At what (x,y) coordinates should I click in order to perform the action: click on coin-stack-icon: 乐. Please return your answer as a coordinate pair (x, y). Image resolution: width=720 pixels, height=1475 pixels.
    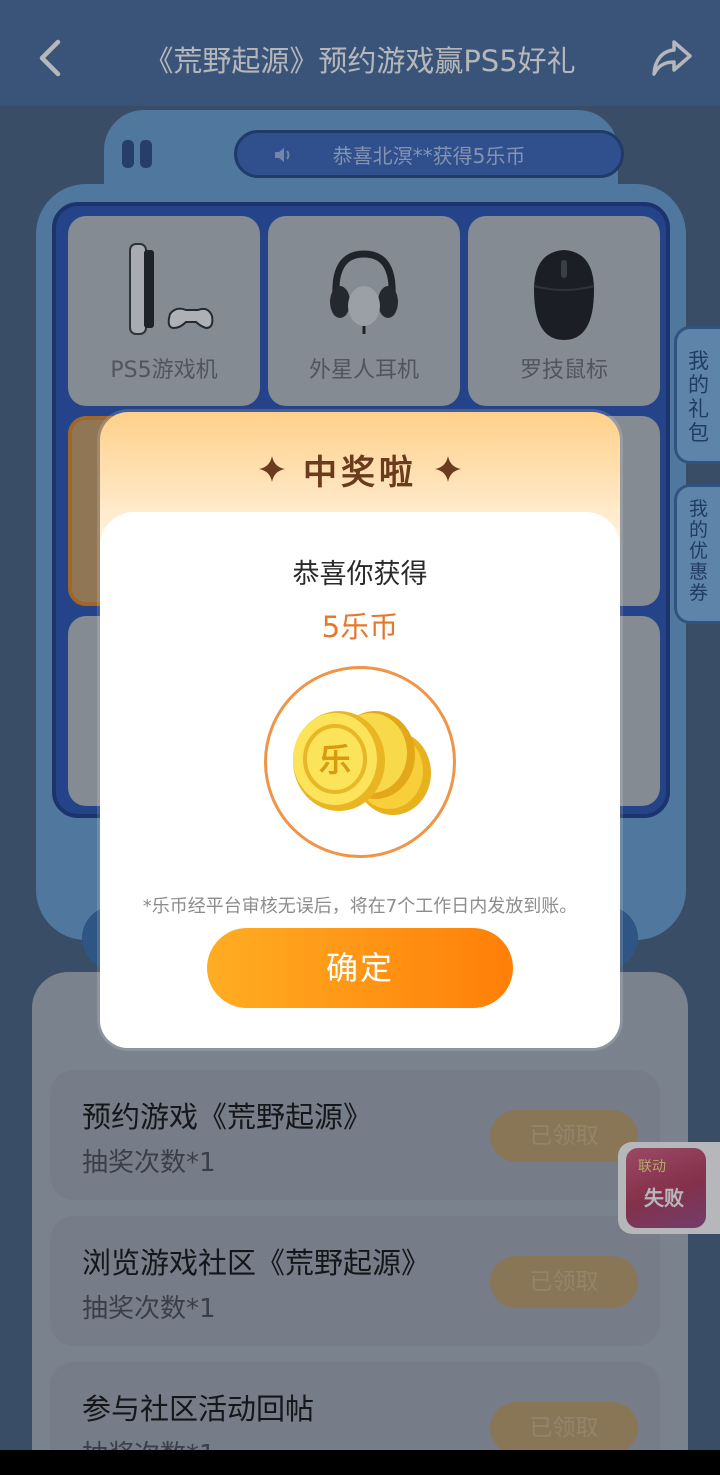
    Looking at the image, I should click on (362, 763).